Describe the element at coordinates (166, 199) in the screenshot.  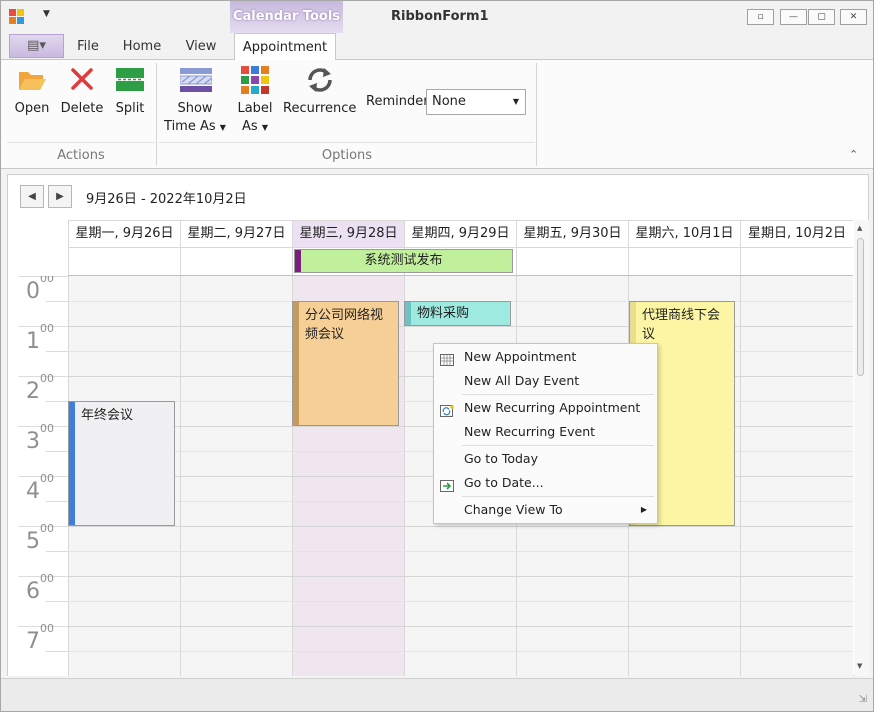
I see `date-range-caption: 9月26日 - 2022年10月2日` at that location.